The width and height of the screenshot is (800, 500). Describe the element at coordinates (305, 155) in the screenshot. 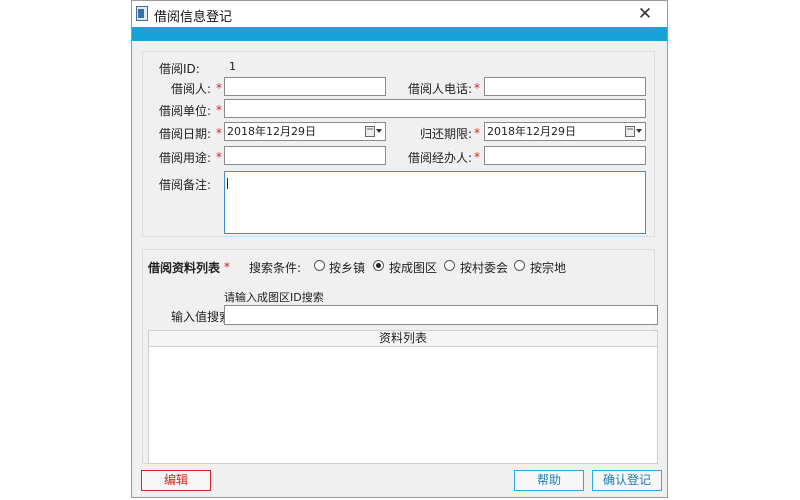

I see `purpose-input` at that location.